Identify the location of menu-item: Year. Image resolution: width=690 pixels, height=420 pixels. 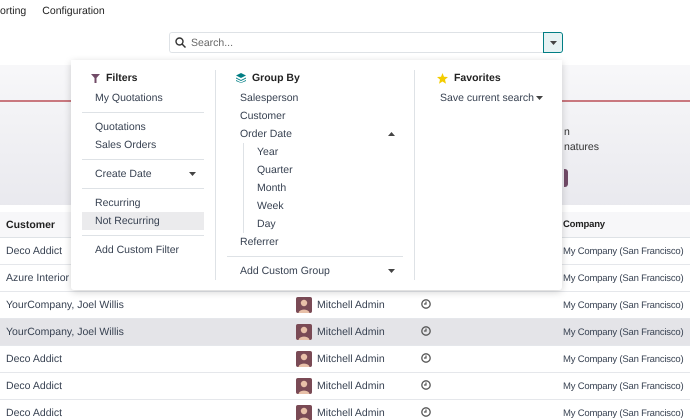
(323, 152).